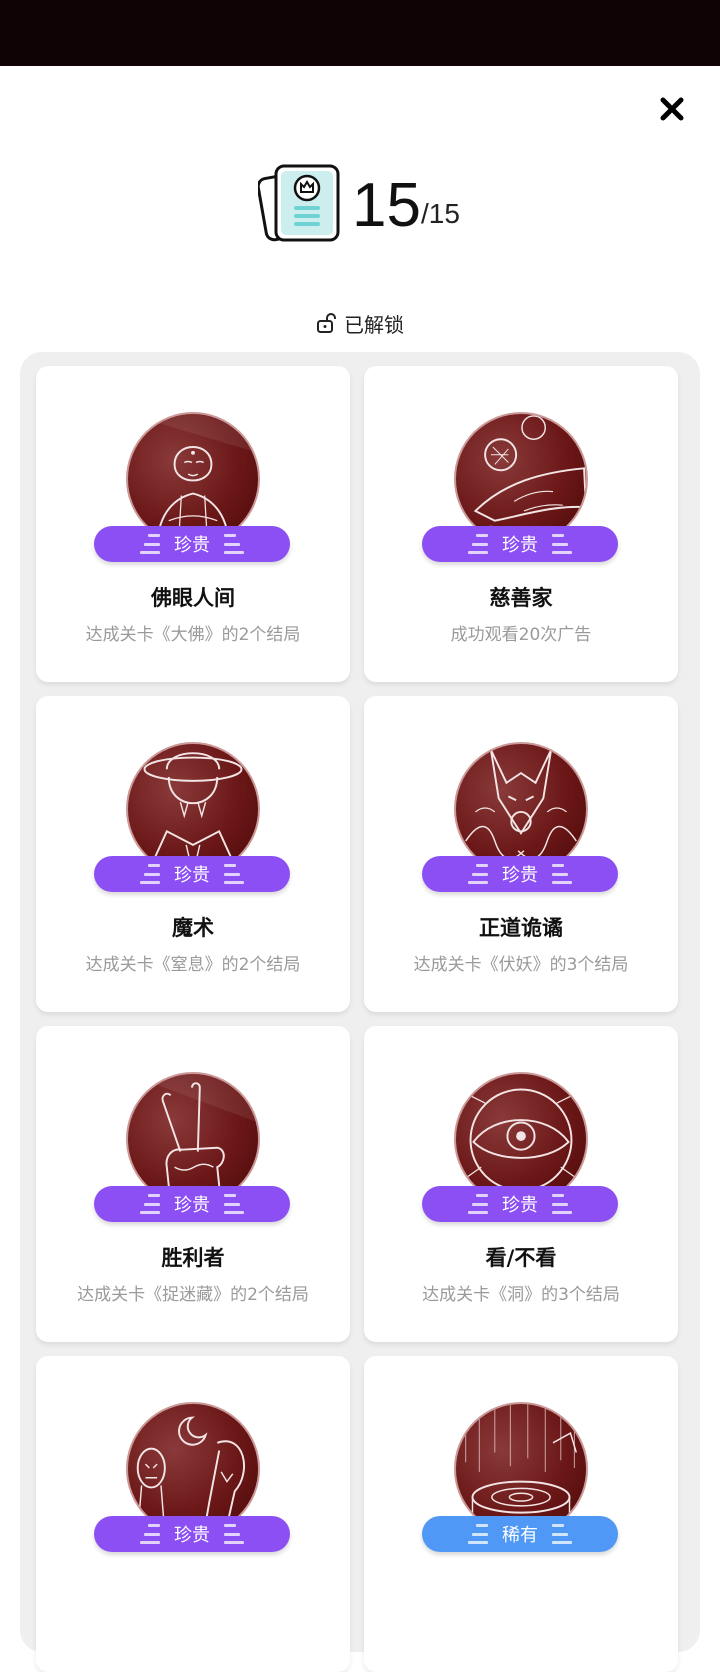 This screenshot has width=720, height=1672. Describe the element at coordinates (521, 1184) in the screenshot. I see `achievement-card: 珍贵 看/不看 达成关卡《洞》的3个结局` at that location.